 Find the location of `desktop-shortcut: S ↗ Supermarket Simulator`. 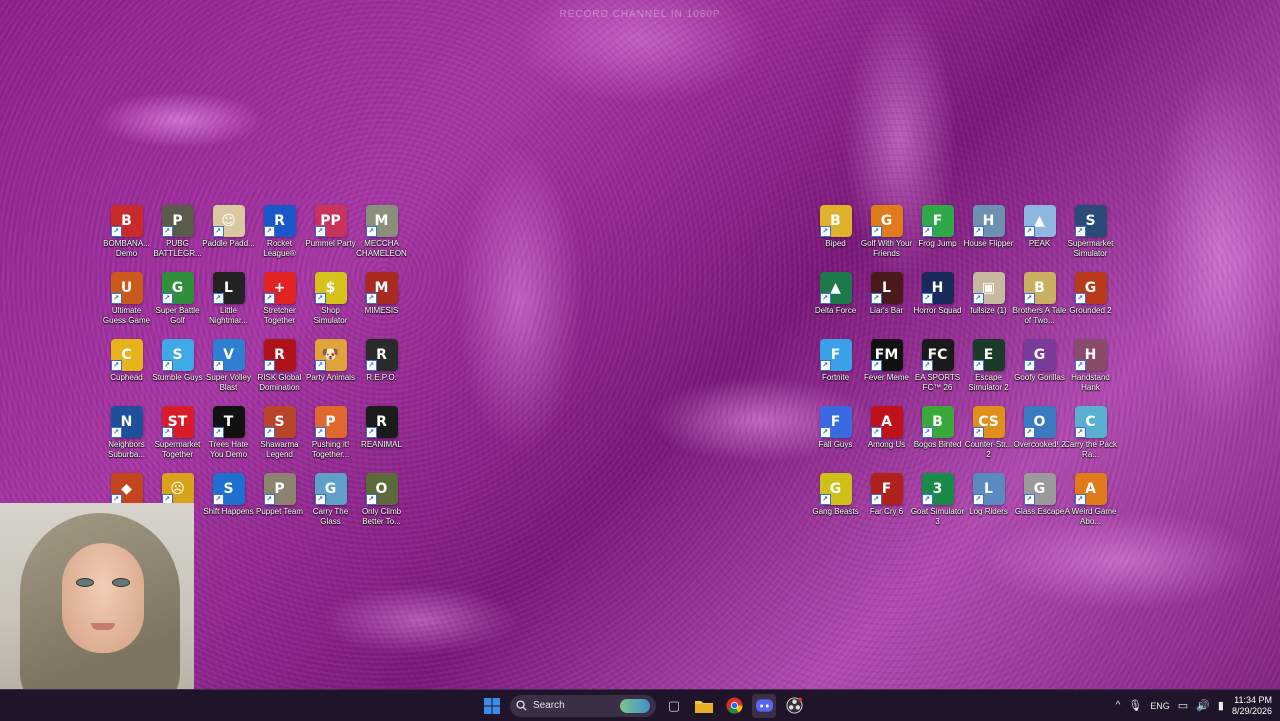

desktop-shortcut: S ↗ Supermarket Simulator is located at coordinates (1090, 238).